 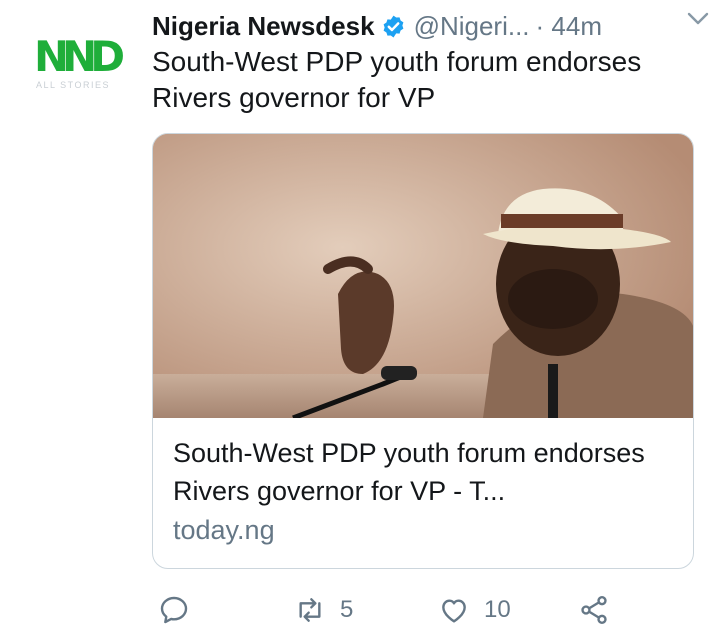 I want to click on retweet-count: 5, so click(x=347, y=609).